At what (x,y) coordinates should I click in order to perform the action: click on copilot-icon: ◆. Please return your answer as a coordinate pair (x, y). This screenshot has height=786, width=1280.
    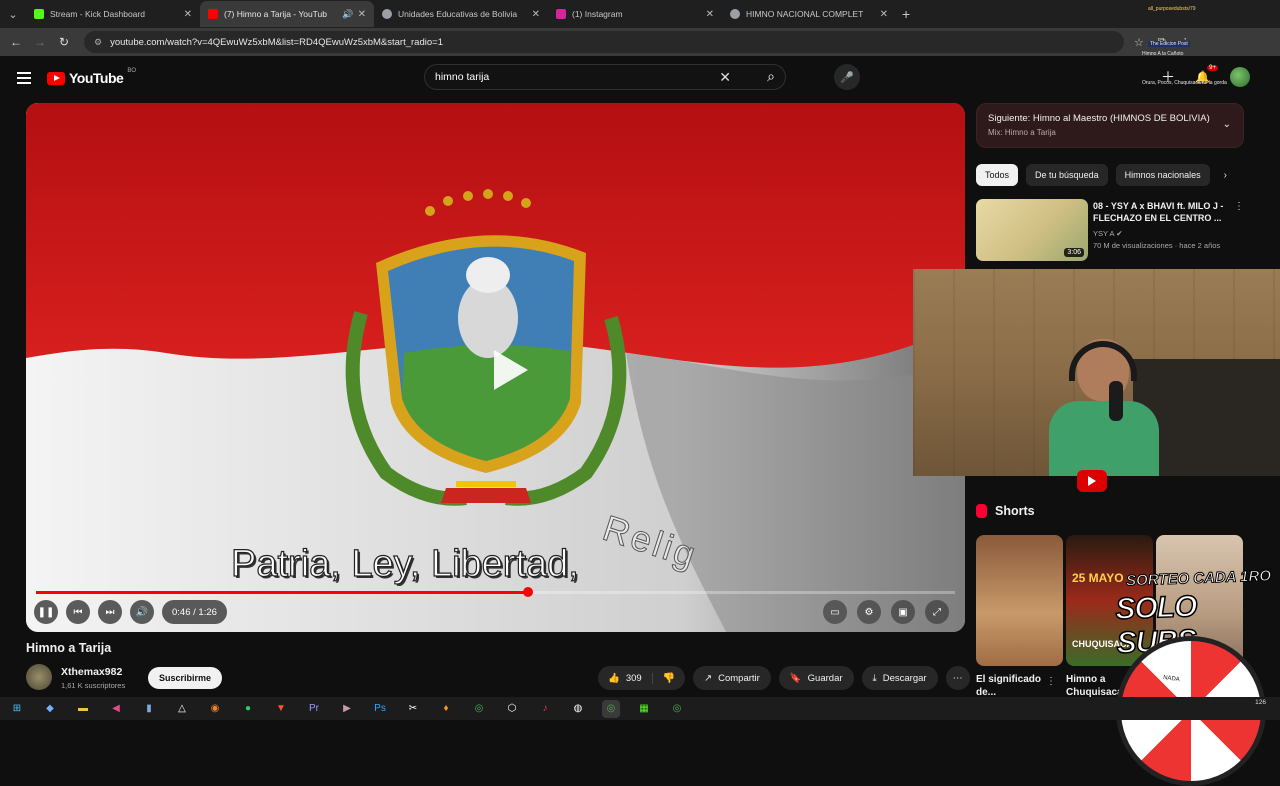
    Looking at the image, I should click on (50, 709).